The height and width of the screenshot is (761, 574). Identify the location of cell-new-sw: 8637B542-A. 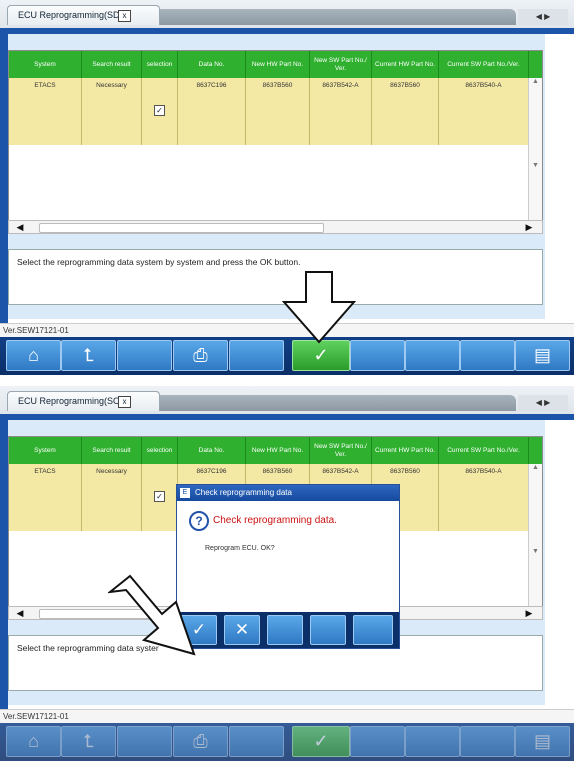
(341, 111).